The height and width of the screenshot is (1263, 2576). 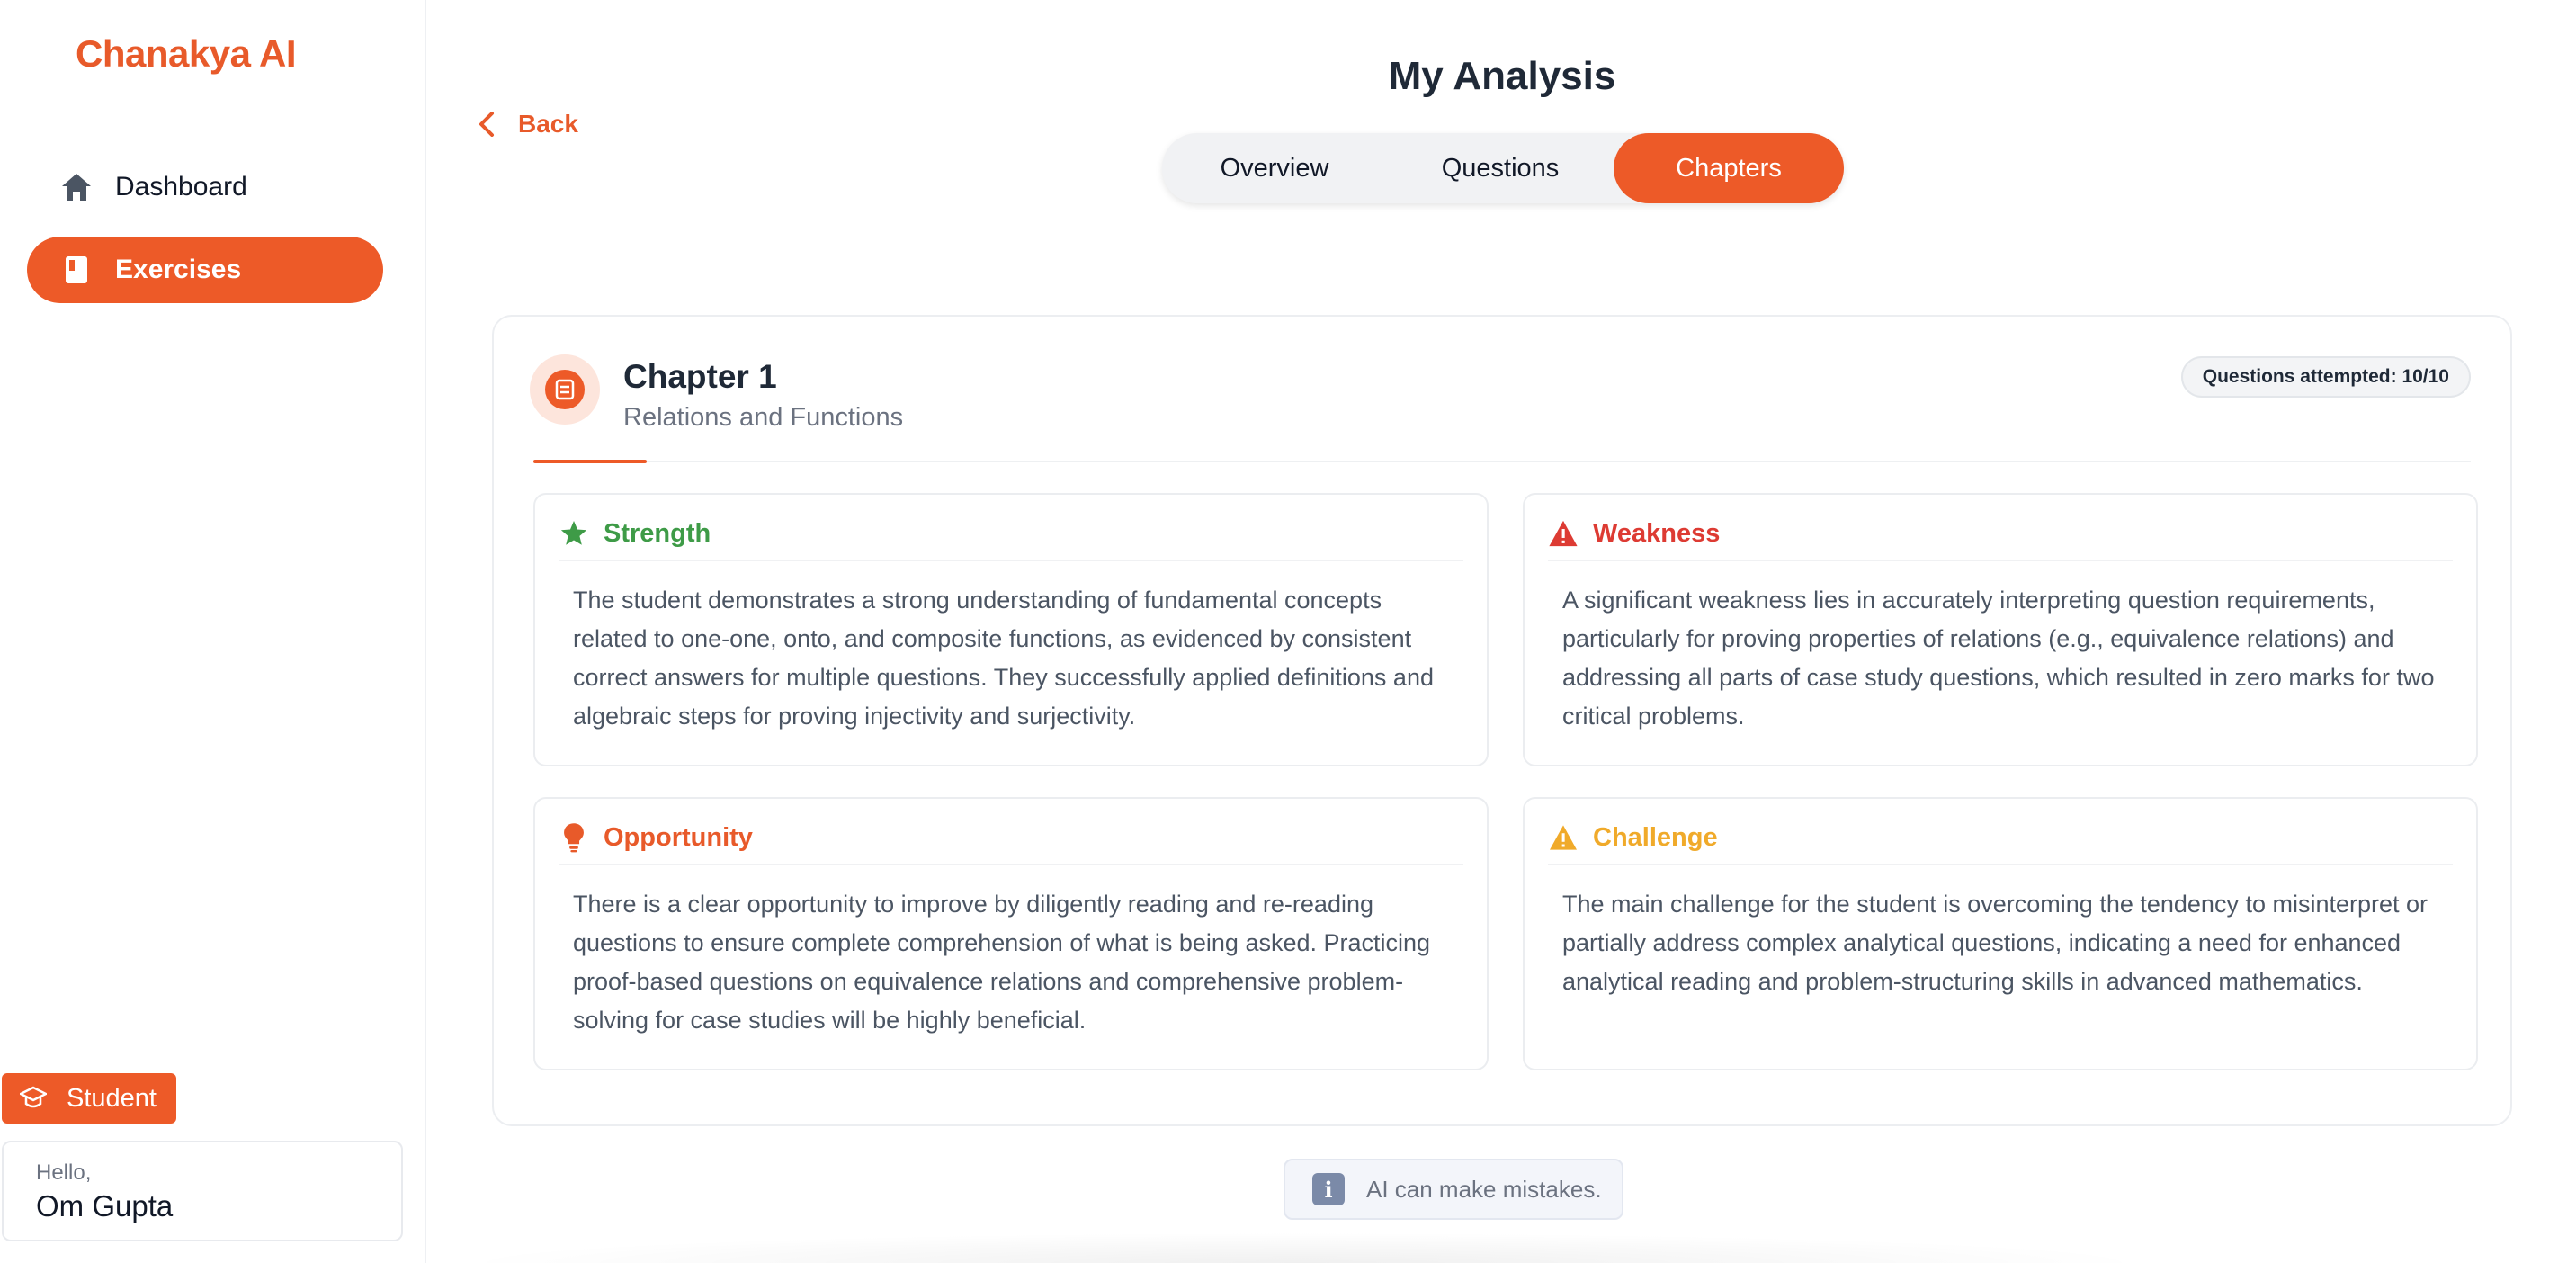 What do you see at coordinates (64, 1172) in the screenshot?
I see `user-greeting: Hello,` at bounding box center [64, 1172].